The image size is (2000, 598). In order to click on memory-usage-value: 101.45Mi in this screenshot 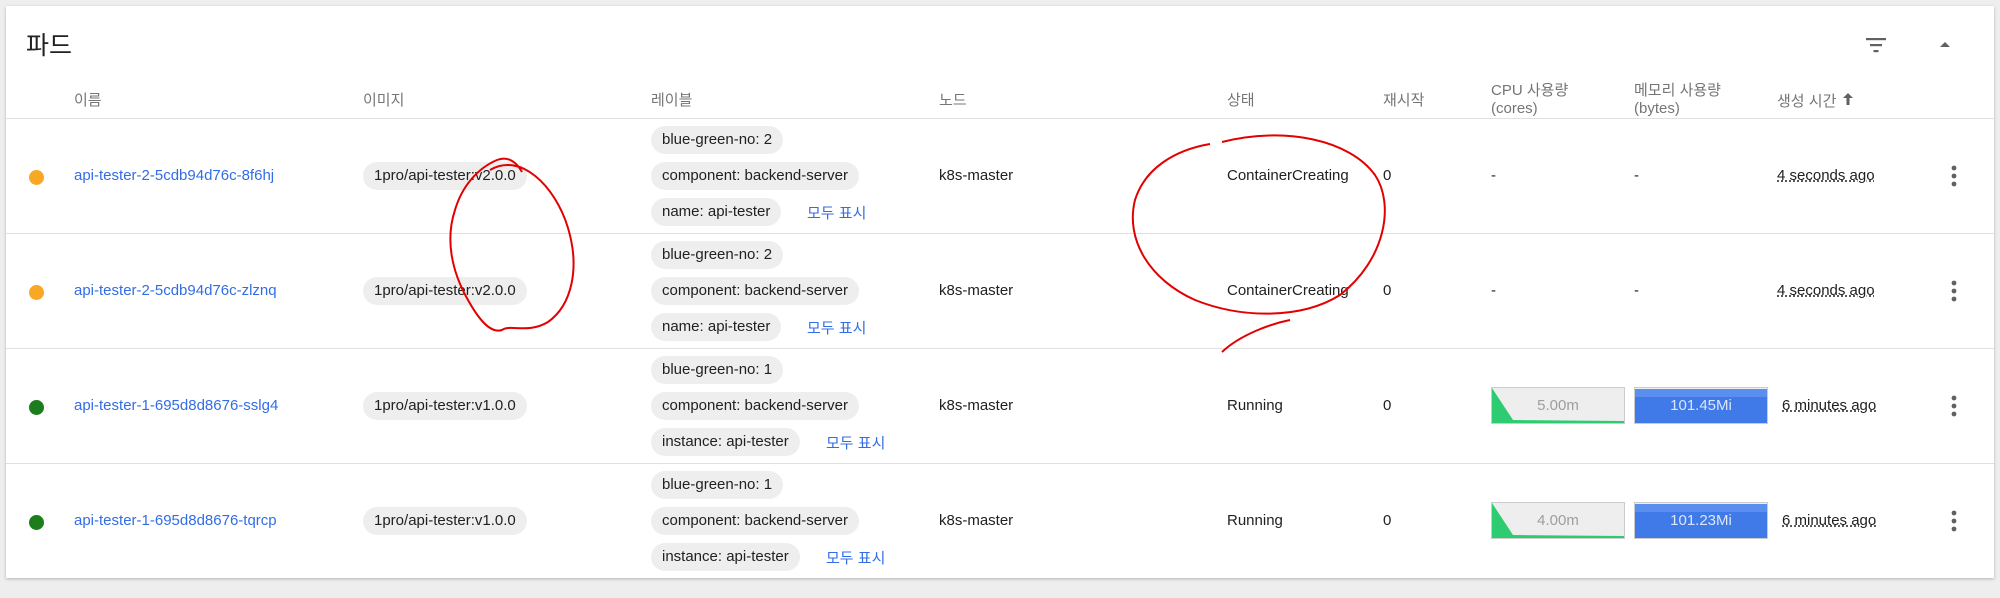, I will do `click(1701, 405)`.